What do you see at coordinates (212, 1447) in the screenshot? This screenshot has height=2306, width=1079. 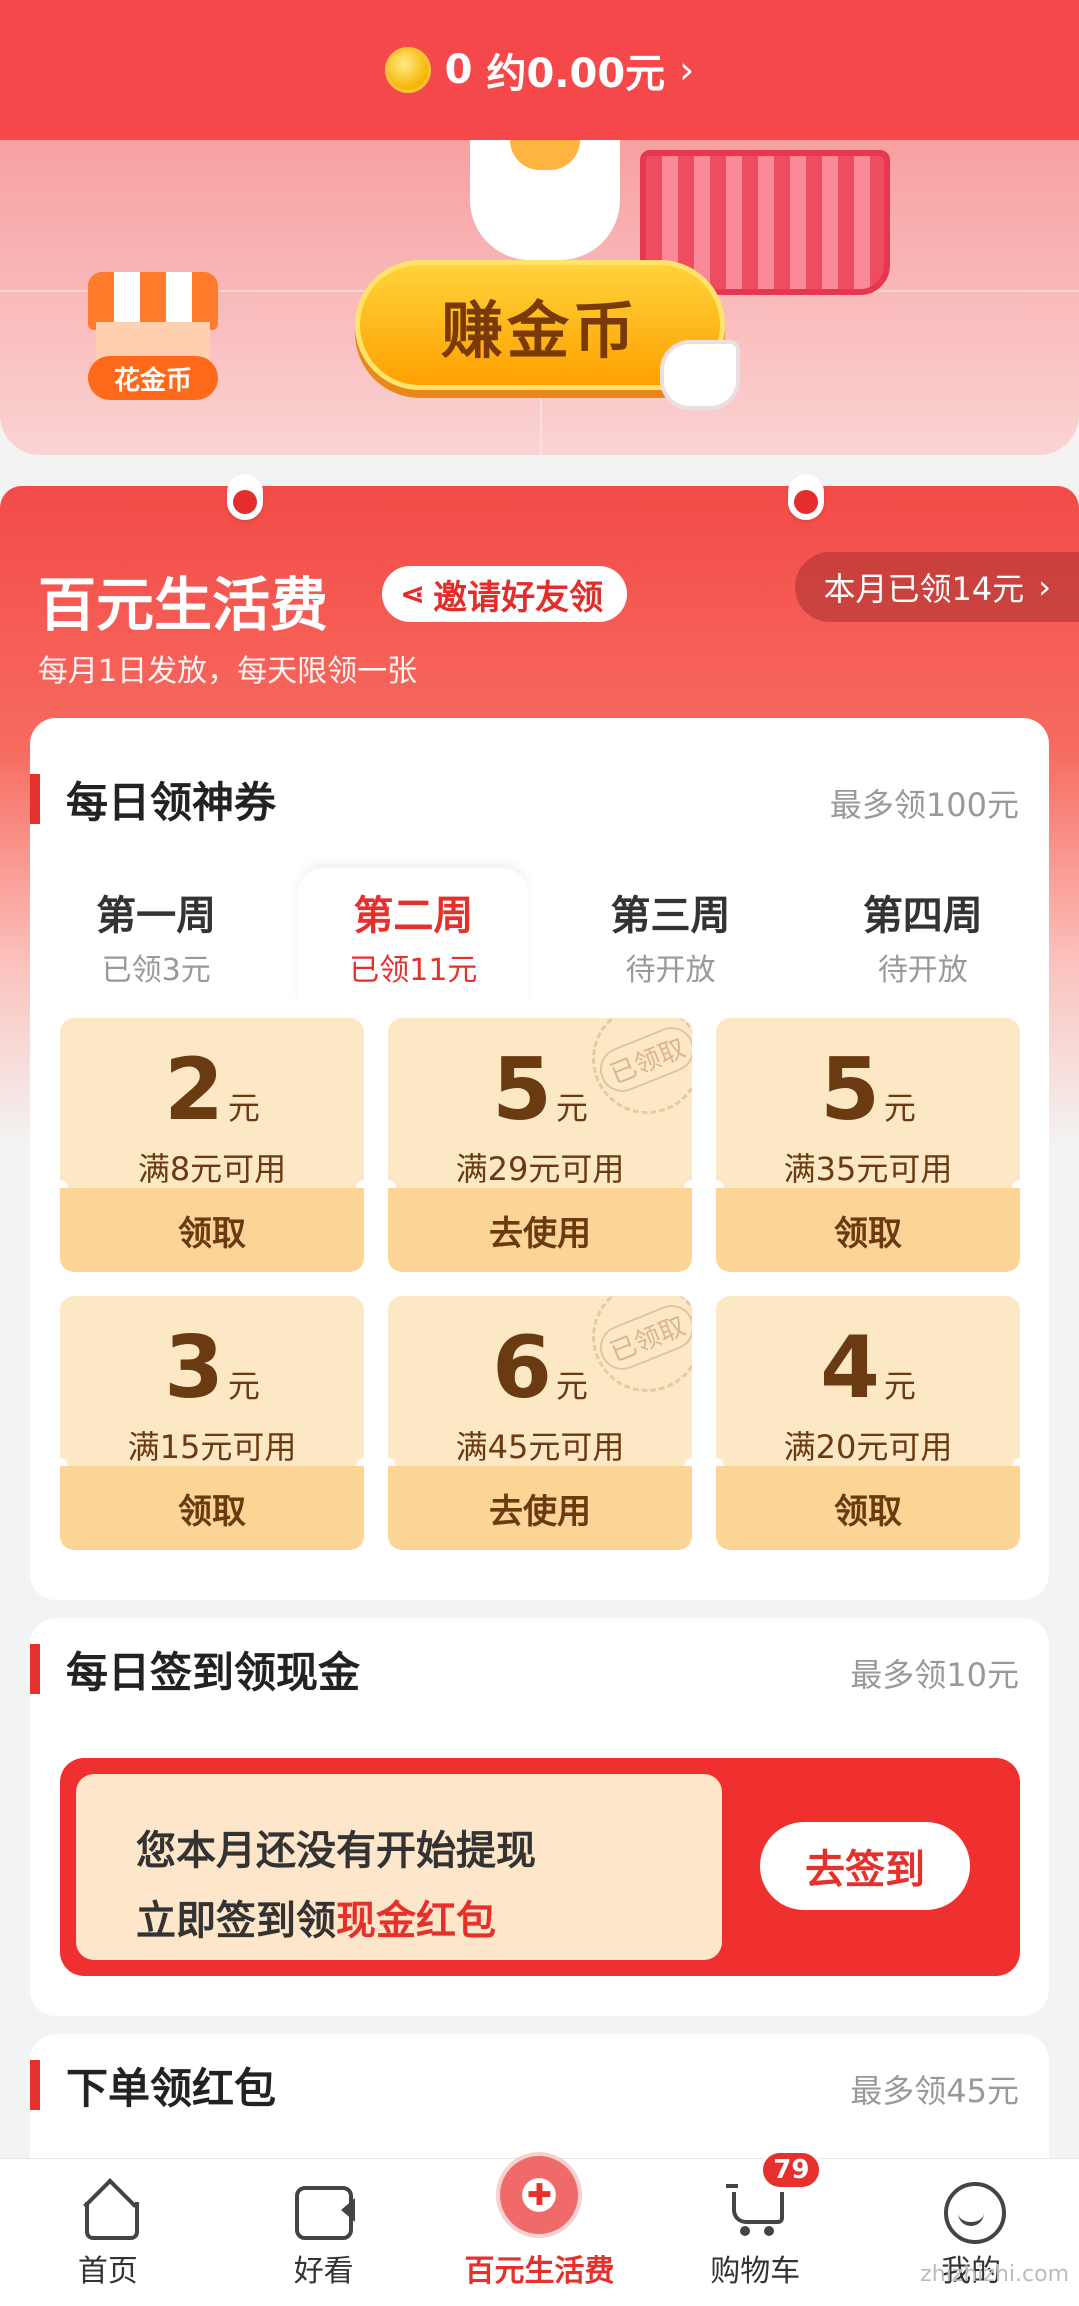 I see `coupon-condition: 满15元可用` at bounding box center [212, 1447].